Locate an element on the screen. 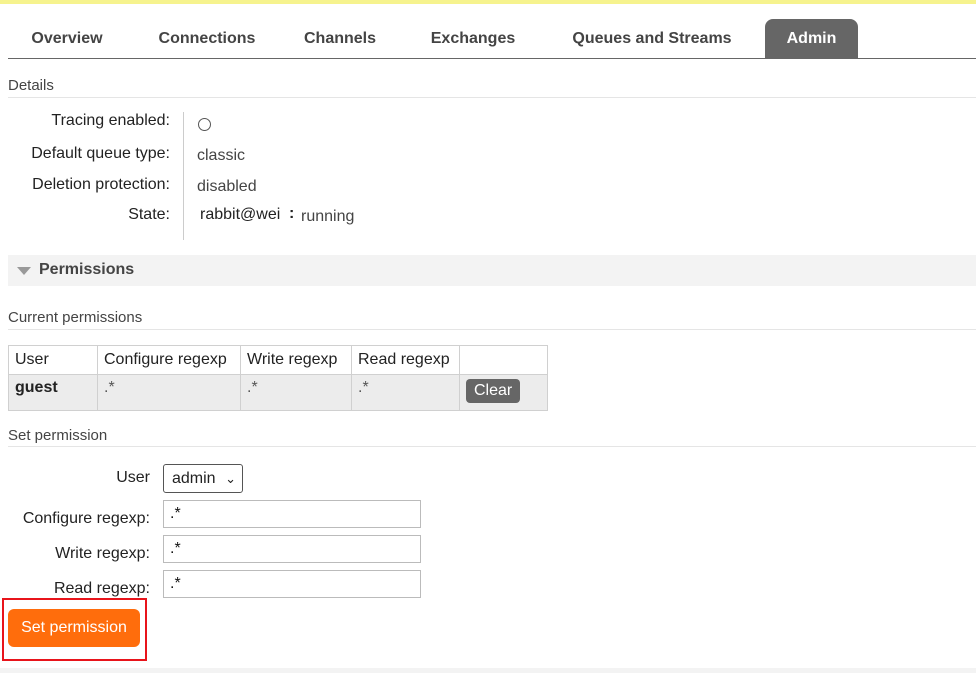  tracing-label: Tracing enabled: is located at coordinates (110, 120).